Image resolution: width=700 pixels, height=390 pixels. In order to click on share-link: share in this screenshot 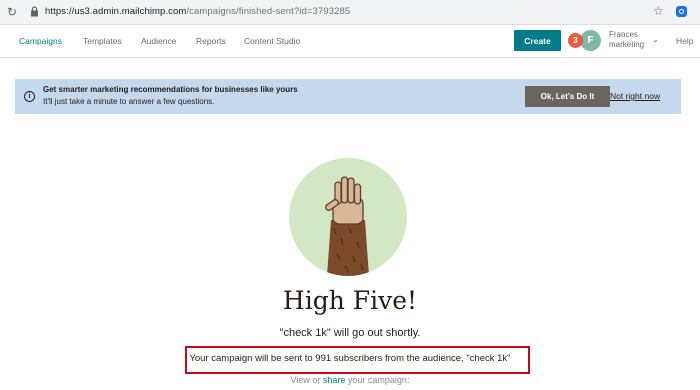, I will do `click(334, 380)`.